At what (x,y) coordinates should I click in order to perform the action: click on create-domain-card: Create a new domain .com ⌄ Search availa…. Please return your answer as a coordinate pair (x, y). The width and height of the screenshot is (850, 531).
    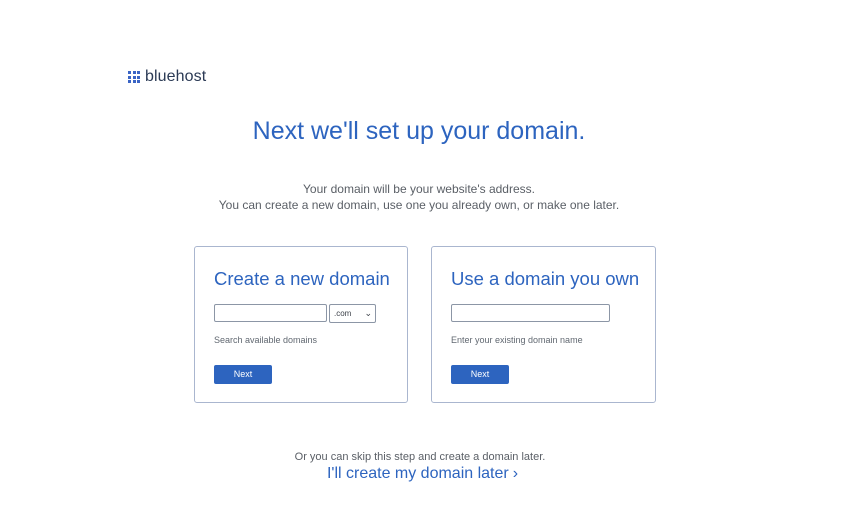
    Looking at the image, I should click on (301, 324).